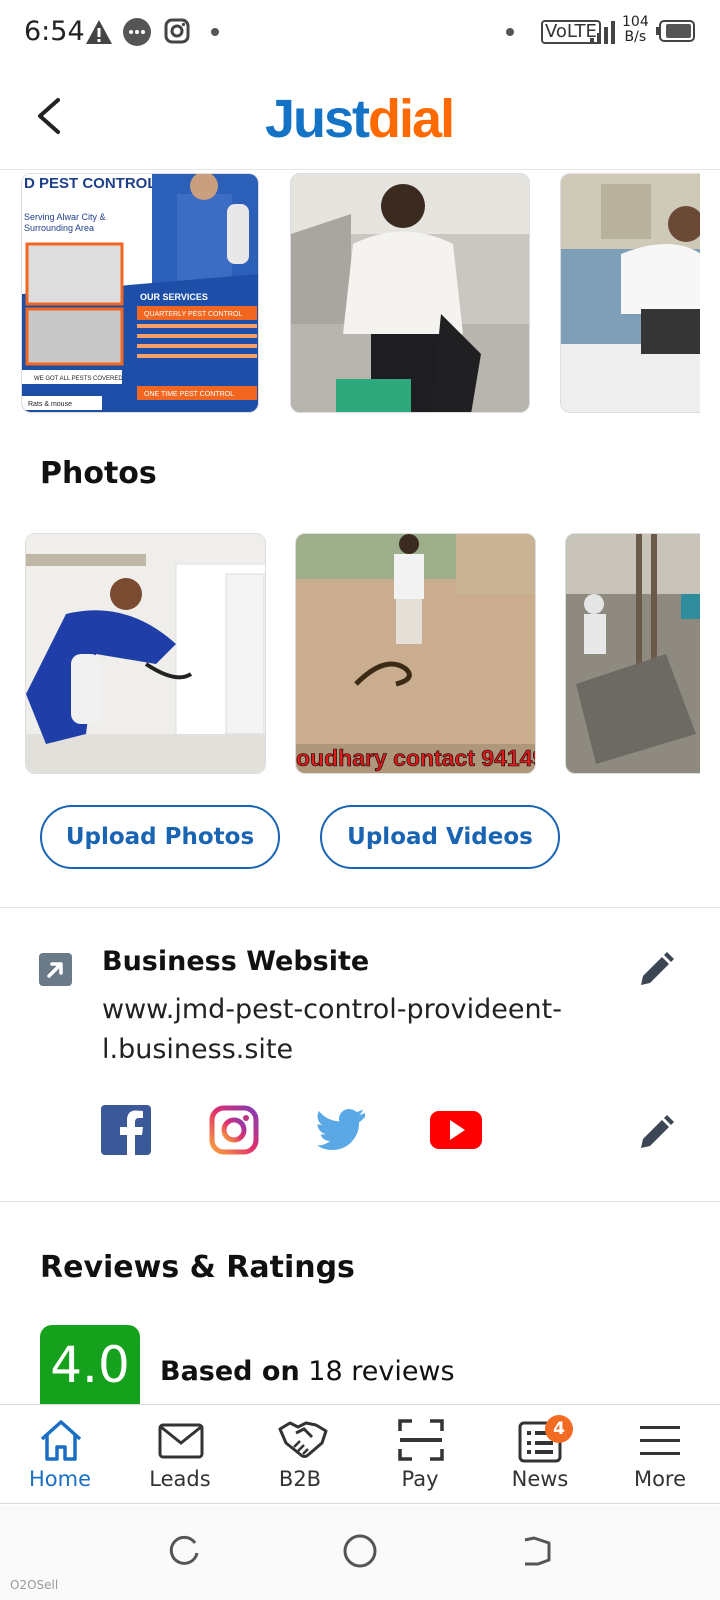 The width and height of the screenshot is (720, 1600). I want to click on flyer-footer1: WE GOT ALL PESTS COVERED, so click(78, 379).